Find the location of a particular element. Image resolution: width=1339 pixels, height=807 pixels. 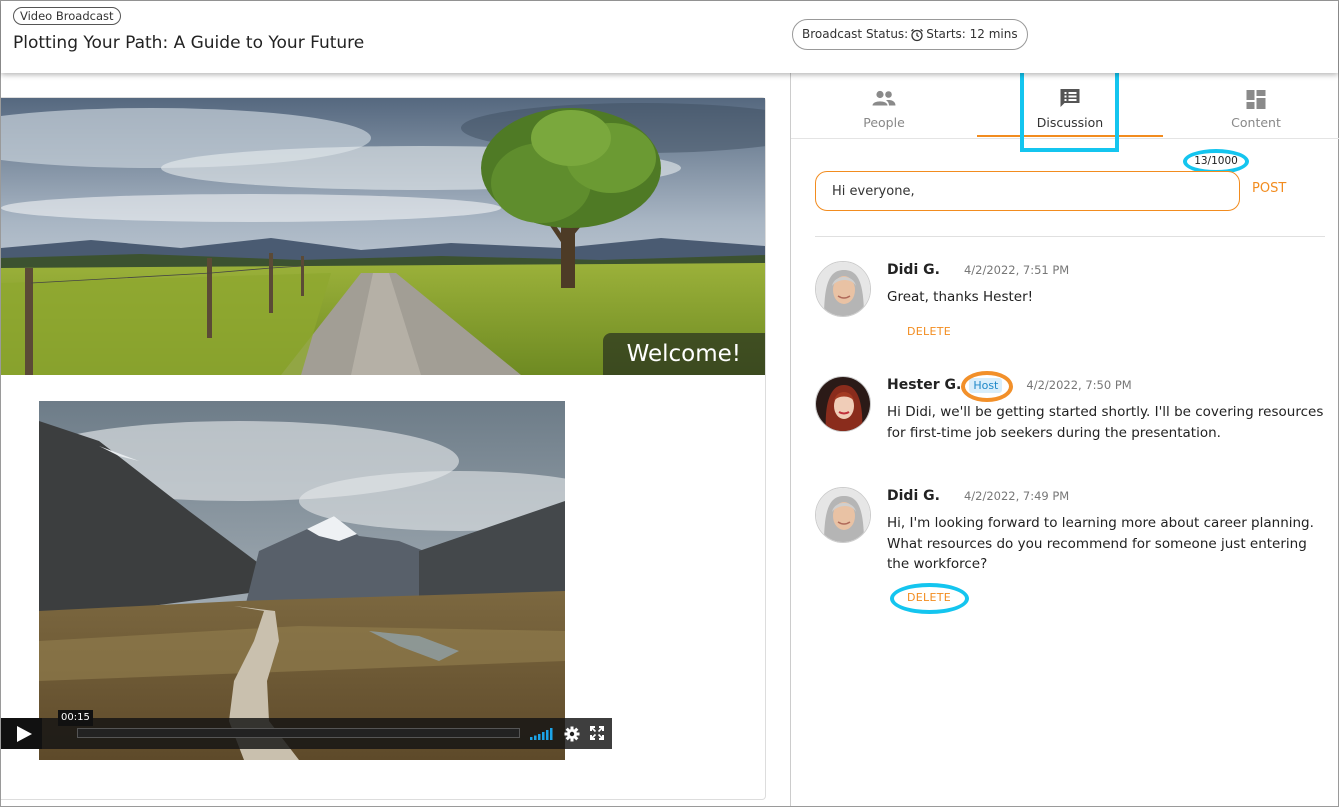

volume-icon is located at coordinates (542, 733).